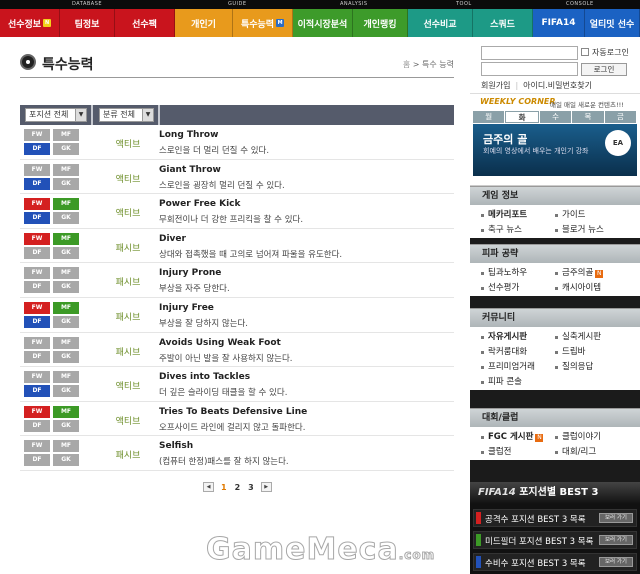  I want to click on nav-item: 개인기, so click(204, 23).